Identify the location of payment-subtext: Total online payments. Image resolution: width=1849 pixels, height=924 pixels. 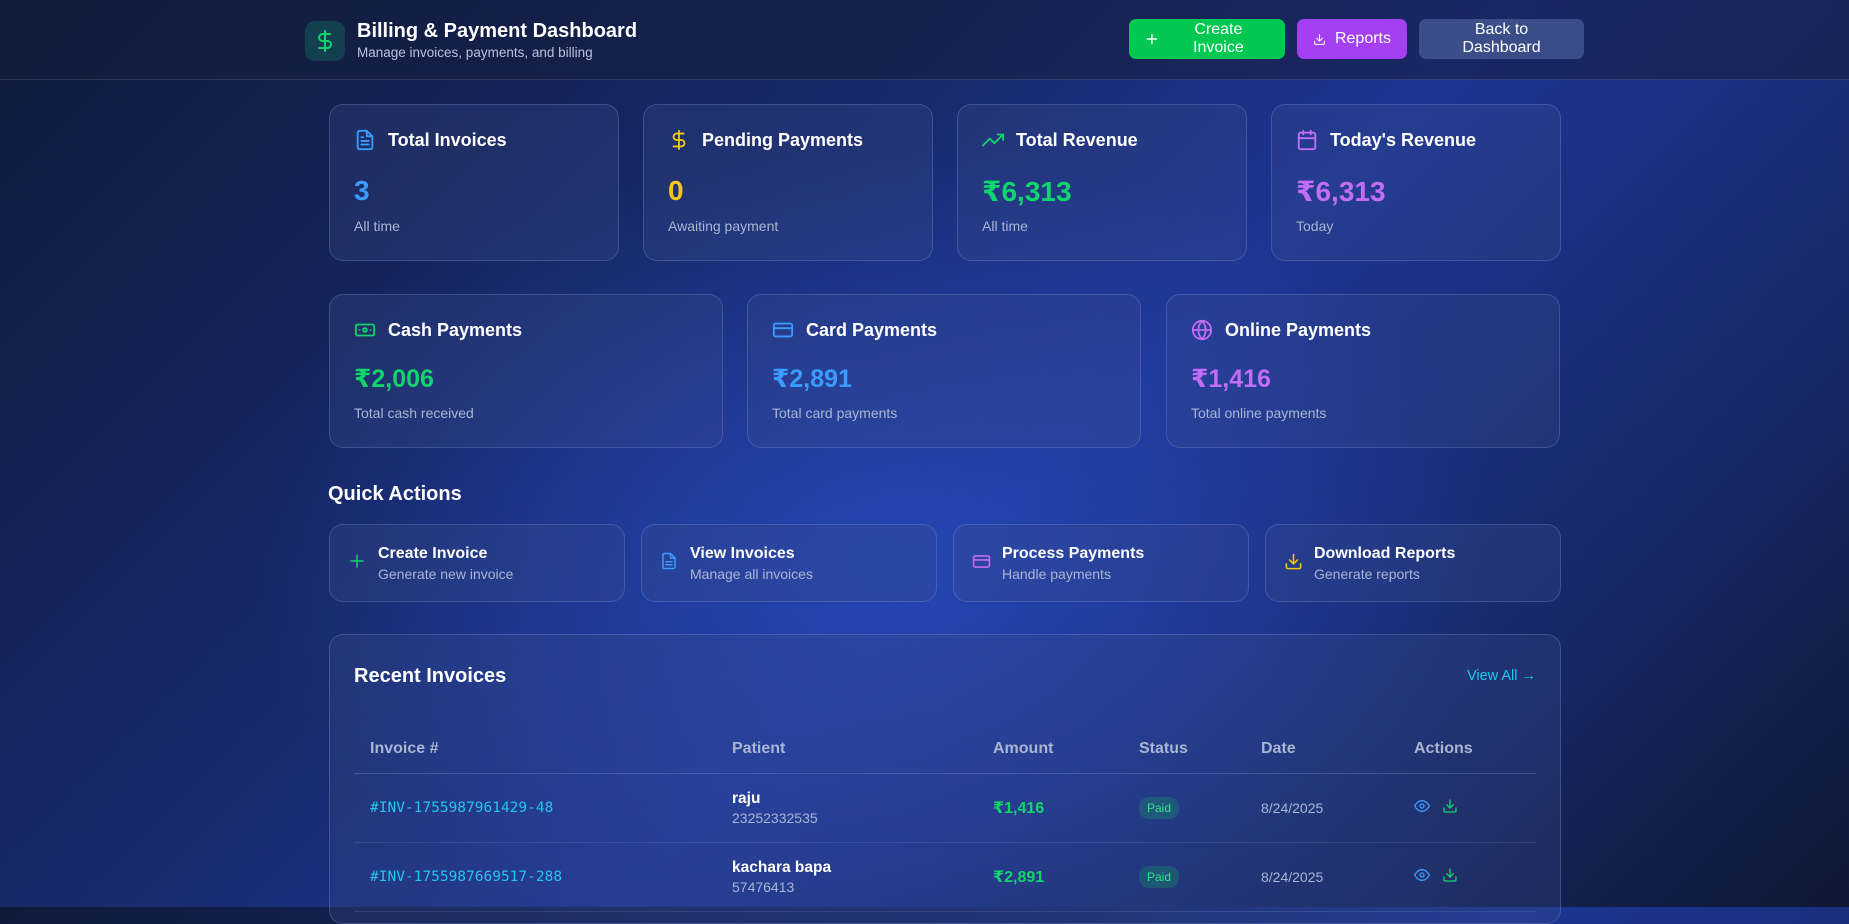
(1259, 413).